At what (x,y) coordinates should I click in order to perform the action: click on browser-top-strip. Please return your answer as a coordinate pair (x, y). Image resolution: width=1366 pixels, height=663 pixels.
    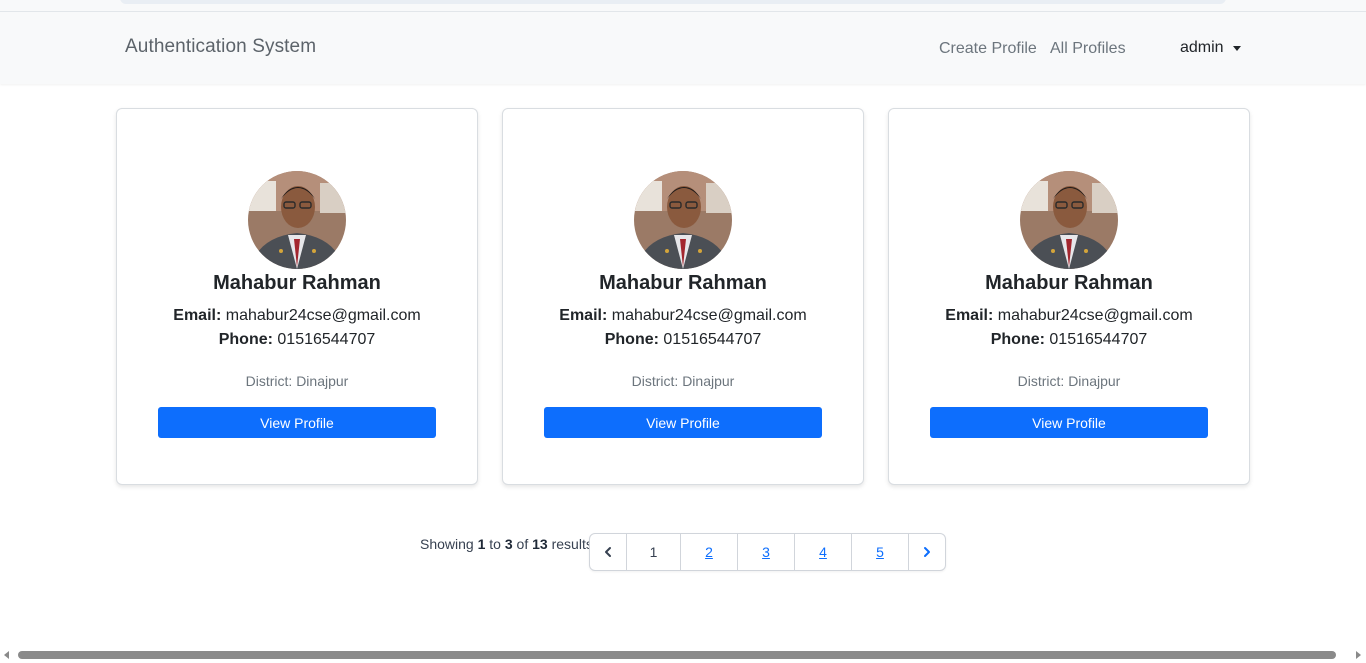
    Looking at the image, I should click on (683, 6).